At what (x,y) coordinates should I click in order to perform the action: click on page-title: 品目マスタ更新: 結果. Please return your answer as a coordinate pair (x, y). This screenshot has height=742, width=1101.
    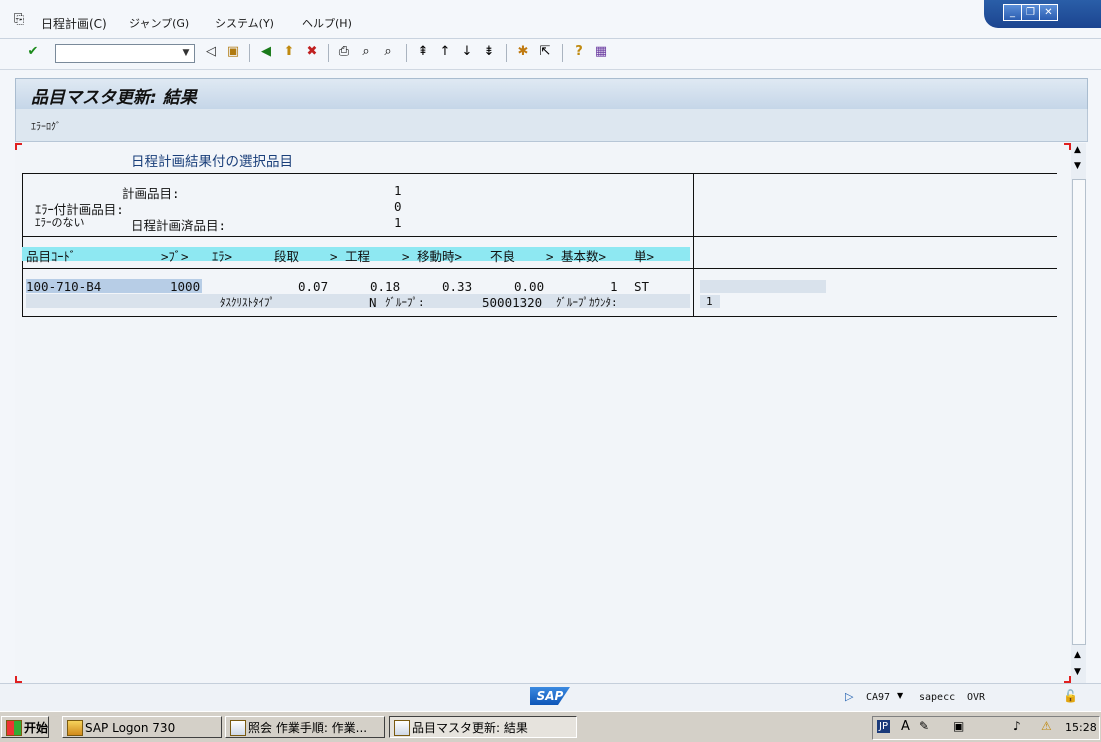
    Looking at the image, I should click on (114, 98).